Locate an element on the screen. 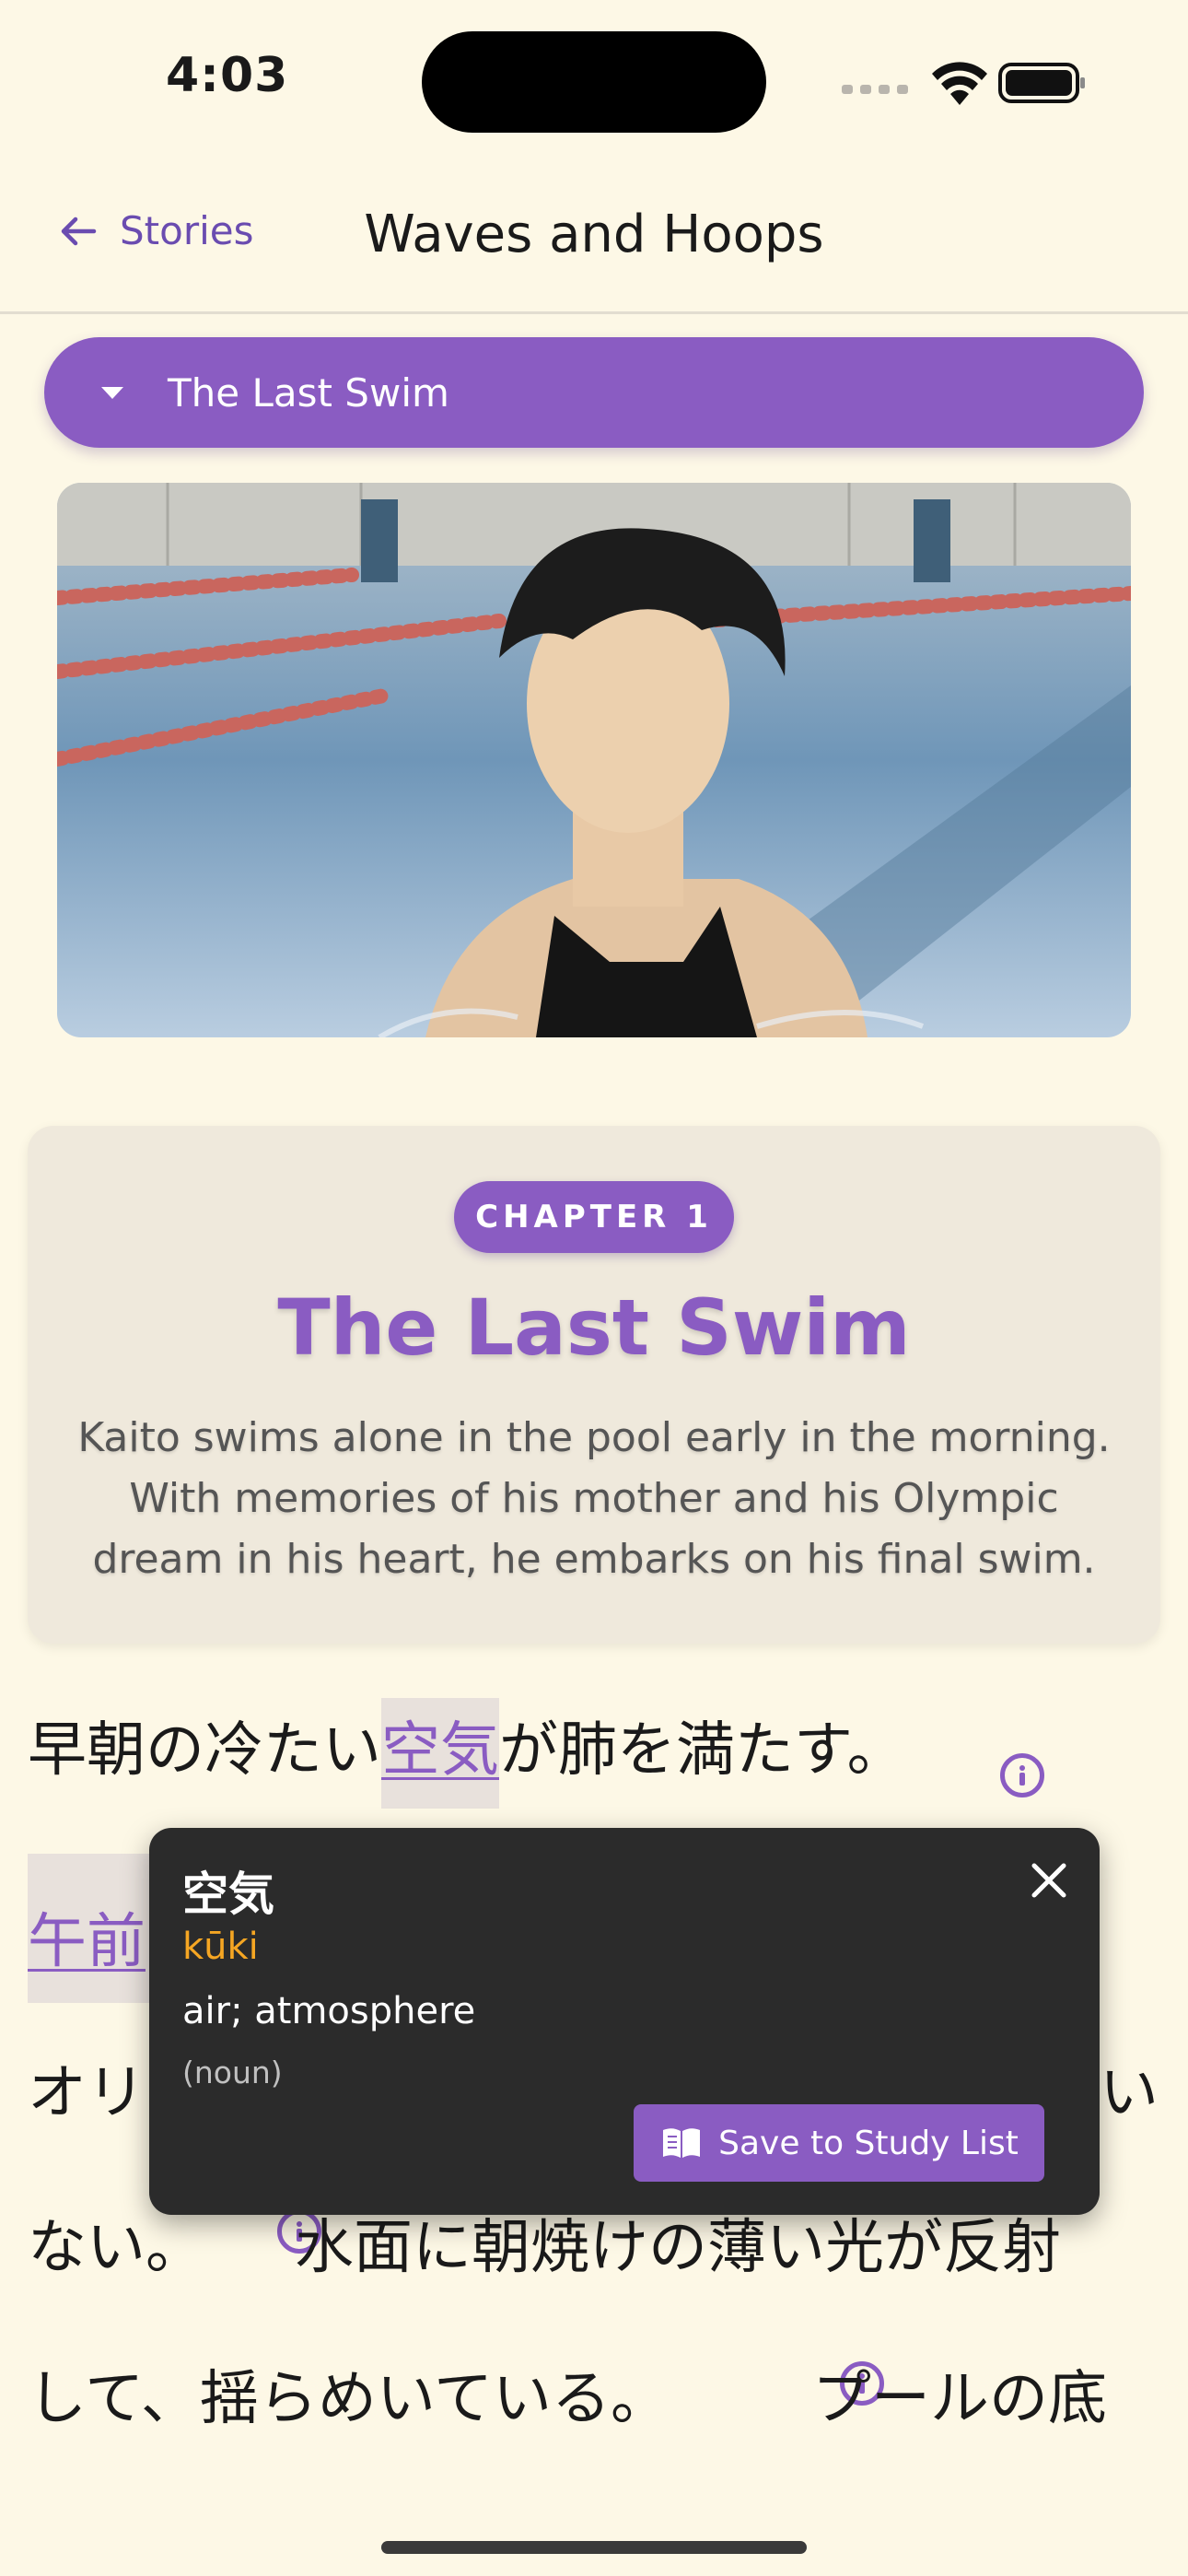  battery-icon is located at coordinates (1041, 83).